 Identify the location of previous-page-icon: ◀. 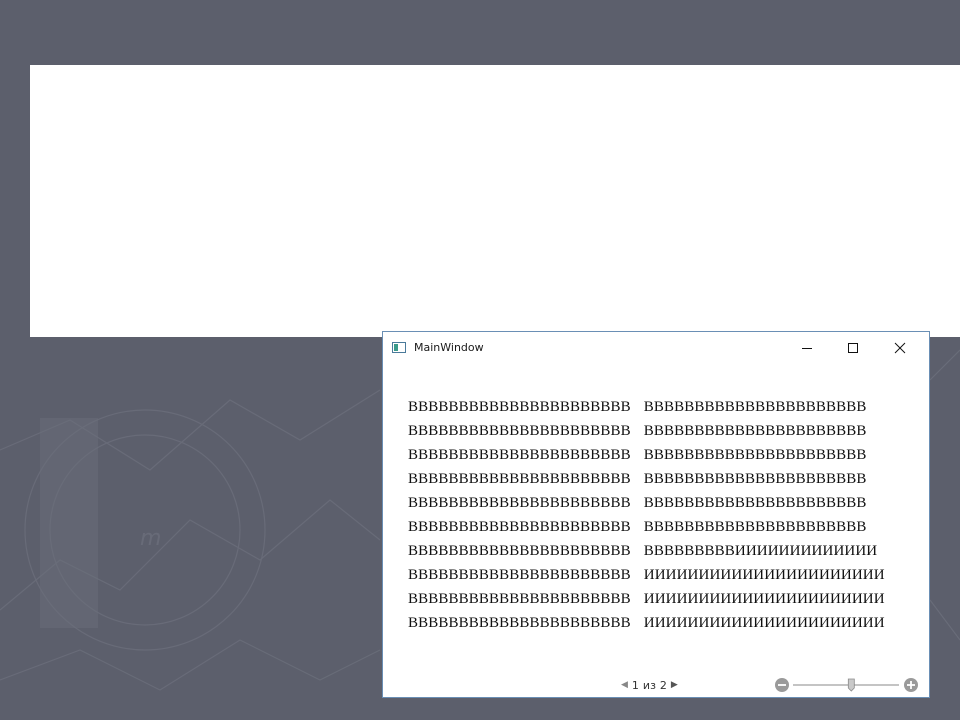
(624, 685).